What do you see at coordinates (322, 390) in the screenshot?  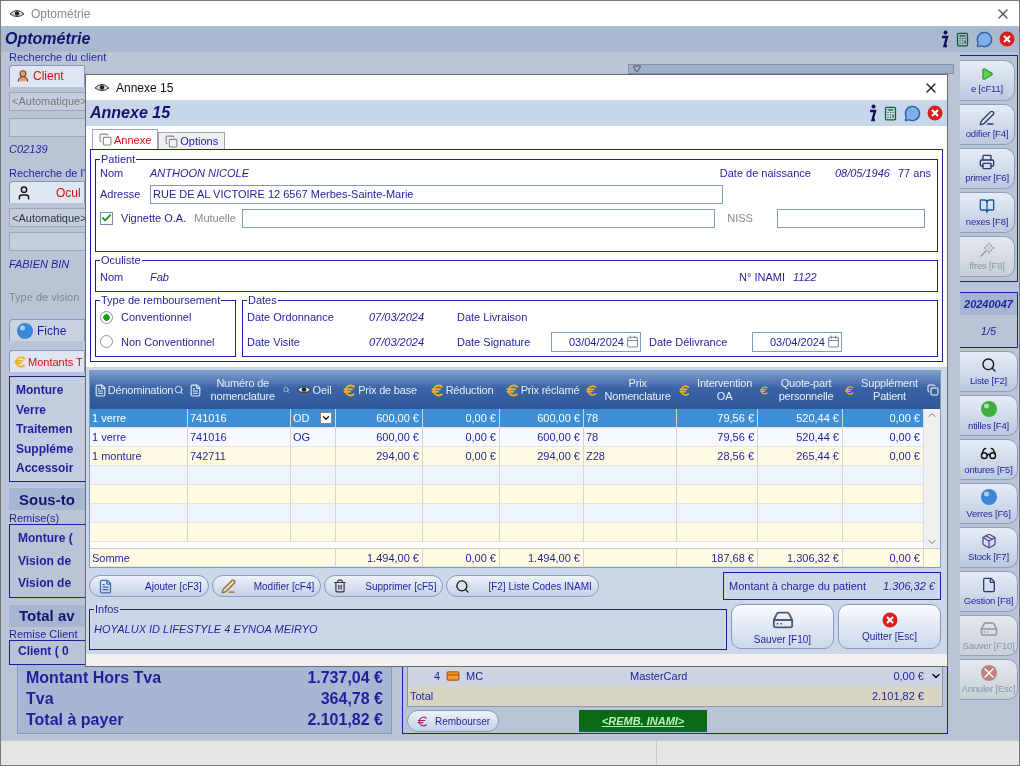 I see `column-header: Oeil` at bounding box center [322, 390].